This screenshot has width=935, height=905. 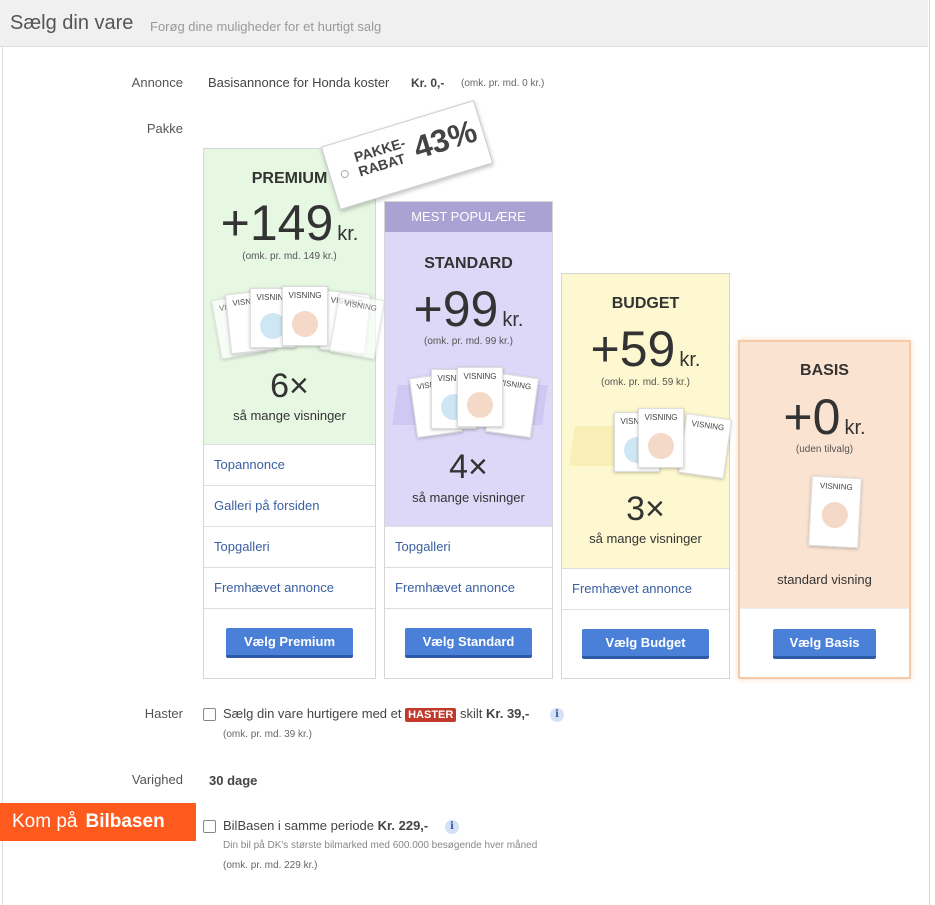 I want to click on choose-basis-button: Vælg Basis, so click(x=824, y=644).